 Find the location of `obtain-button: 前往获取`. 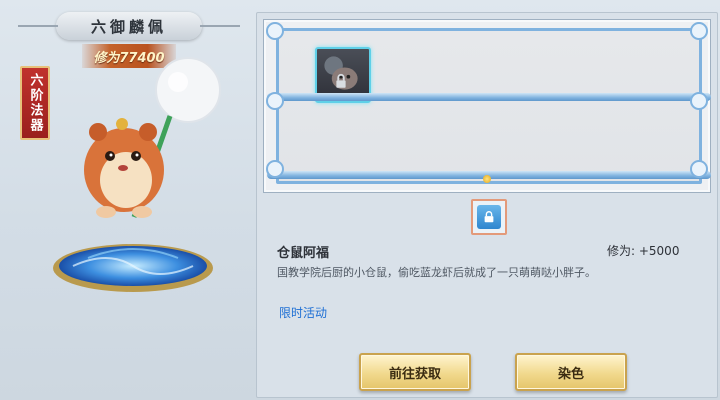

obtain-button: 前往获取 is located at coordinates (415, 372).